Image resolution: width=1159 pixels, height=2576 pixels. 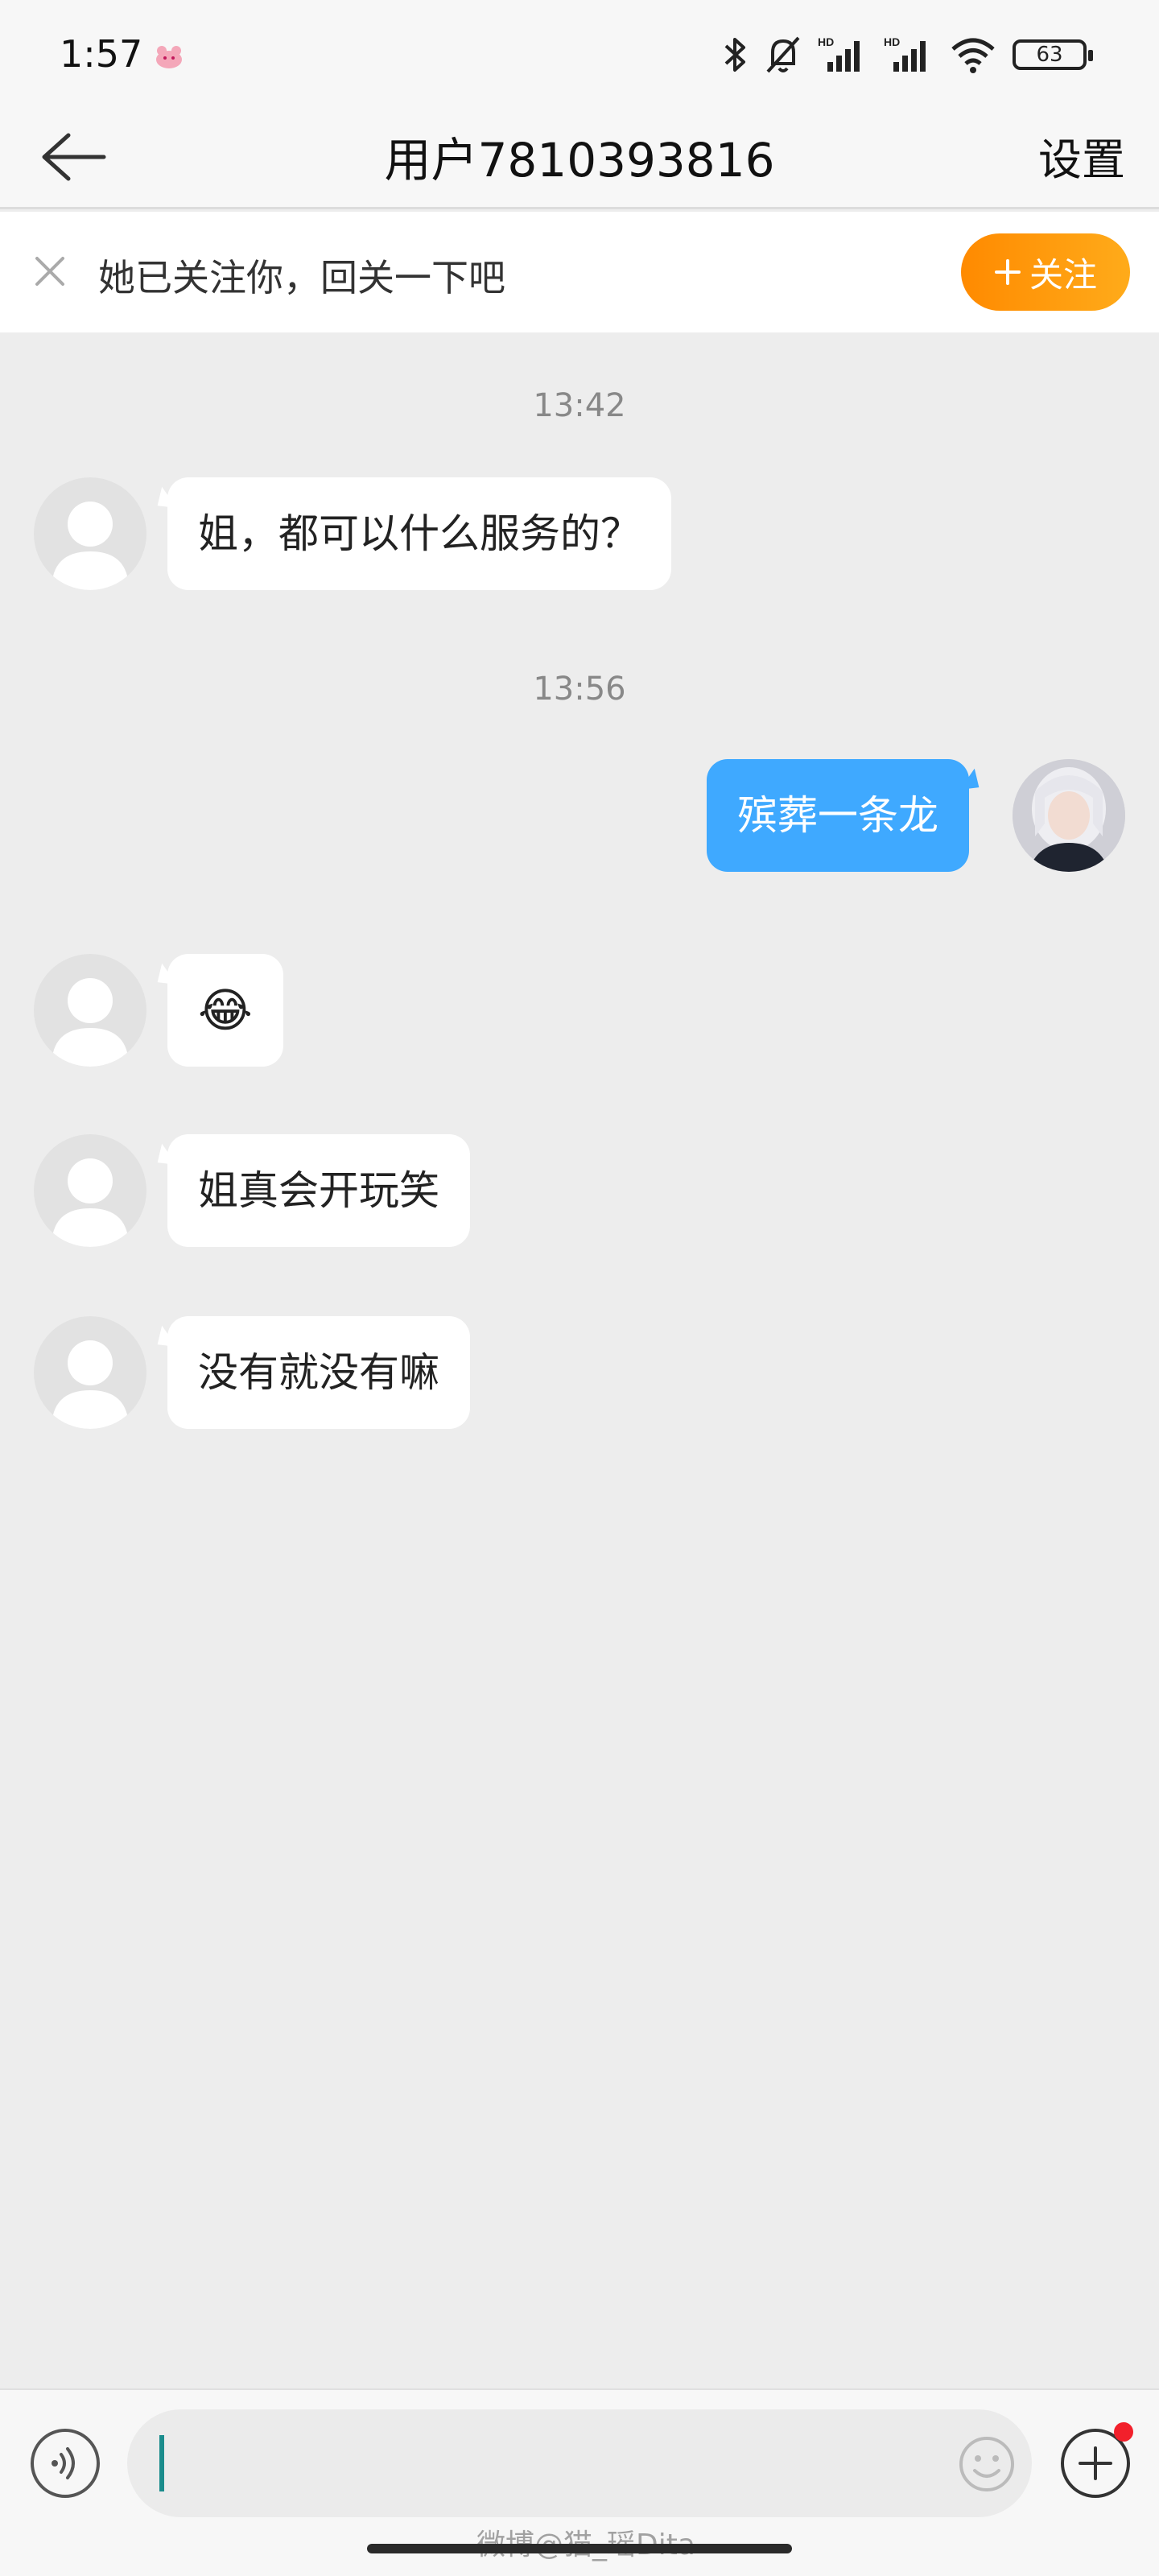 I want to click on status-icons: HD HD 63, so click(x=907, y=54).